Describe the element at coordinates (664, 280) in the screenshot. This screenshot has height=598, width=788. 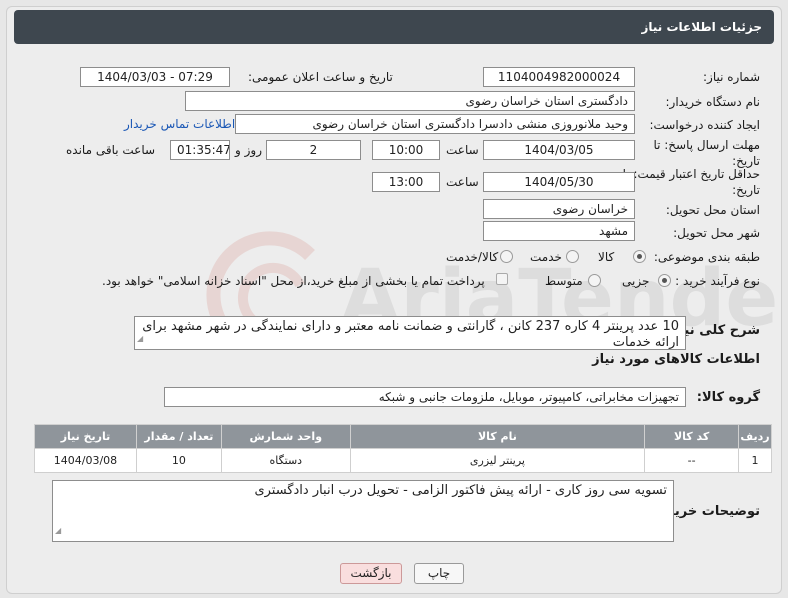
I see `process-radio-minor` at that location.